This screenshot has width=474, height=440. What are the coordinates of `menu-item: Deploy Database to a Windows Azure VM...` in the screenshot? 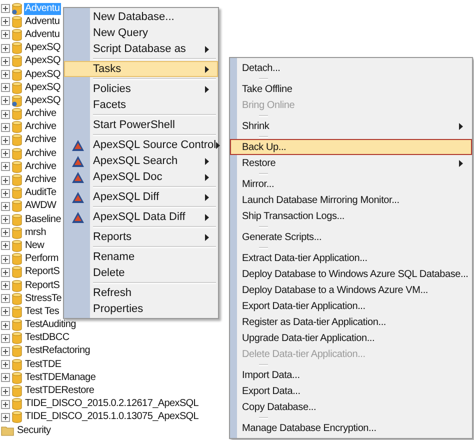 It's located at (351, 290).